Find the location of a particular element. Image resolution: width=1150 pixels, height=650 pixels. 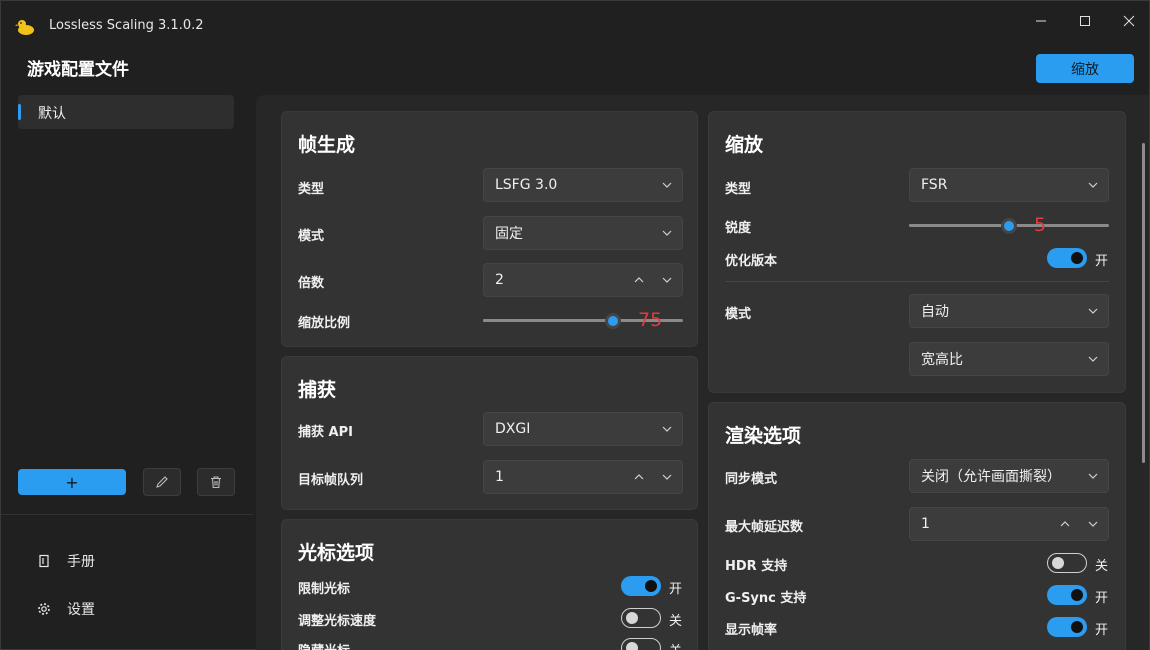

show-fps-label: 显示帧率 is located at coordinates (751, 630).